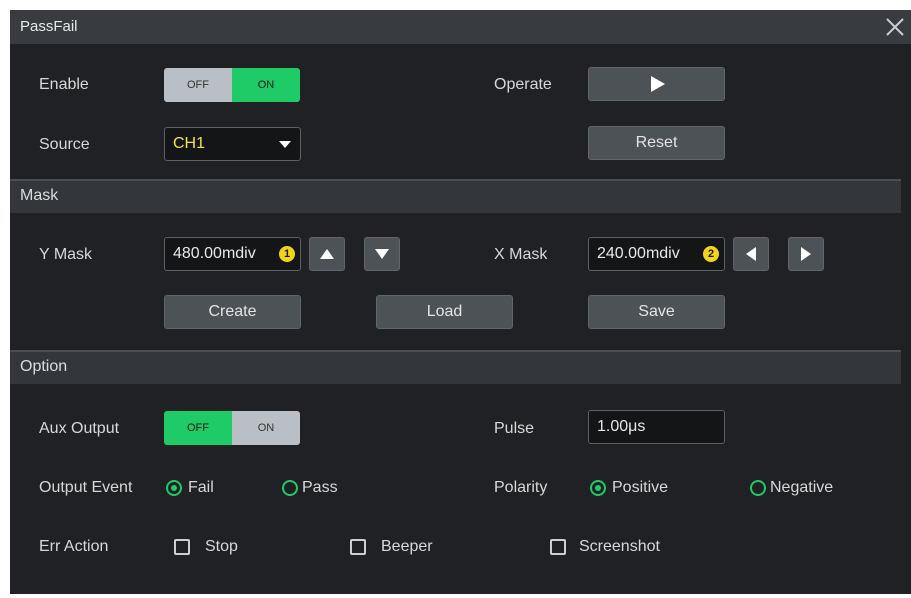 The image size is (911, 598). What do you see at coordinates (895, 27) in the screenshot?
I see `close-icon` at bounding box center [895, 27].